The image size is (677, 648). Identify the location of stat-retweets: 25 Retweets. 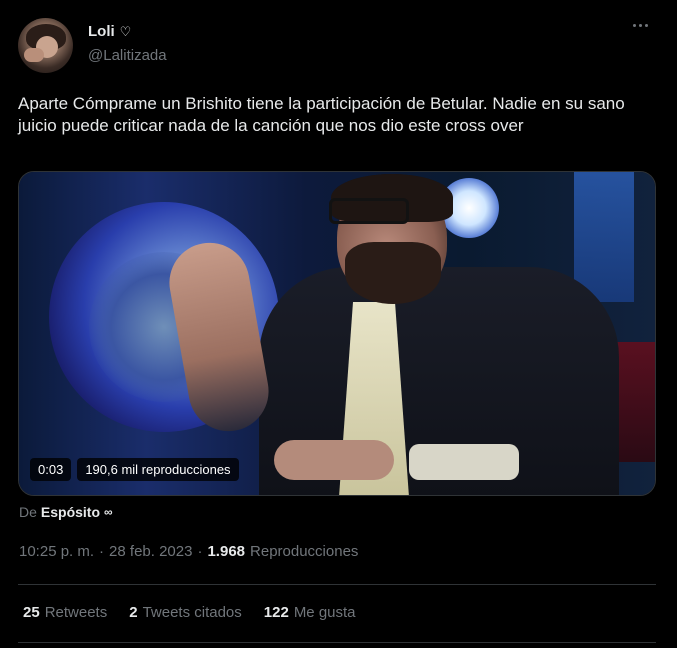
(65, 612).